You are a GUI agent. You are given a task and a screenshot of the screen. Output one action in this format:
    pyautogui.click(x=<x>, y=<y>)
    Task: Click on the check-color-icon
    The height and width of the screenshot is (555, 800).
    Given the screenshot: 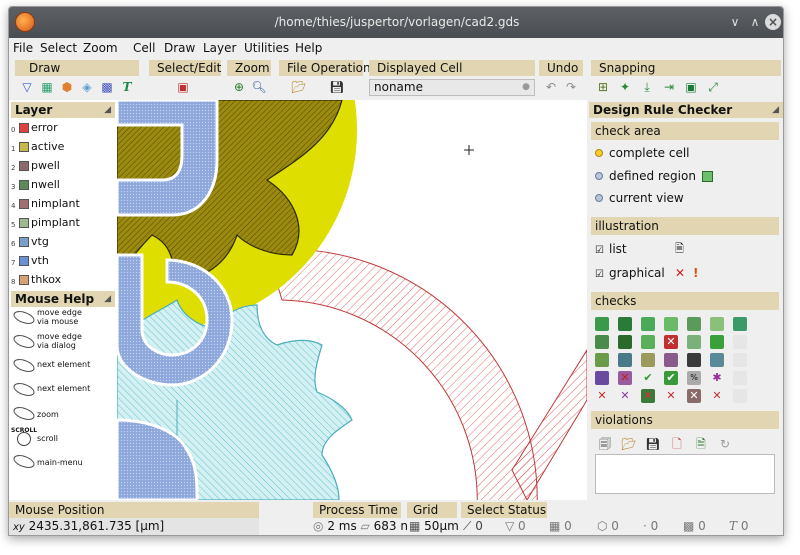 What is the action you would take?
    pyautogui.click(x=602, y=378)
    